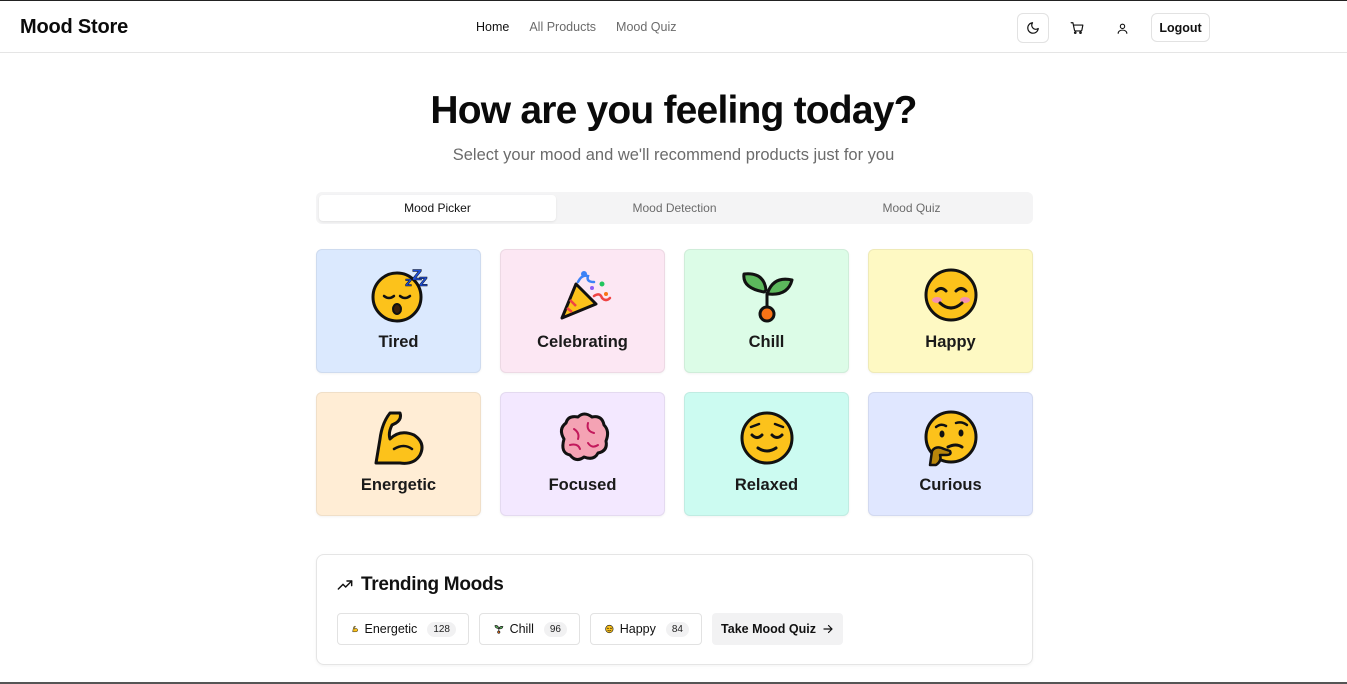 The height and width of the screenshot is (684, 1347). Describe the element at coordinates (646, 27) in the screenshot. I see `nav-mood-quiz-link: Mood Quiz` at that location.